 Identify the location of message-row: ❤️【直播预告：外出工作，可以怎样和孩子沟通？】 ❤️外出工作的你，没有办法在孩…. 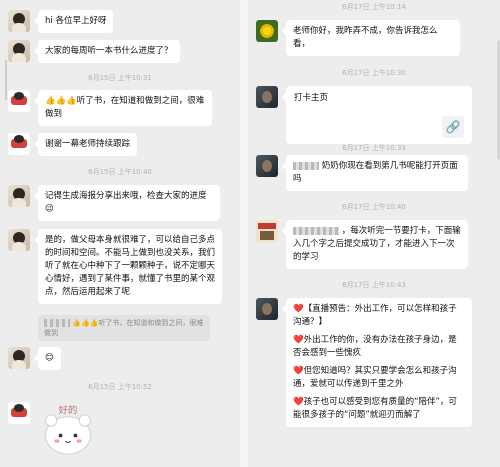
(374, 362).